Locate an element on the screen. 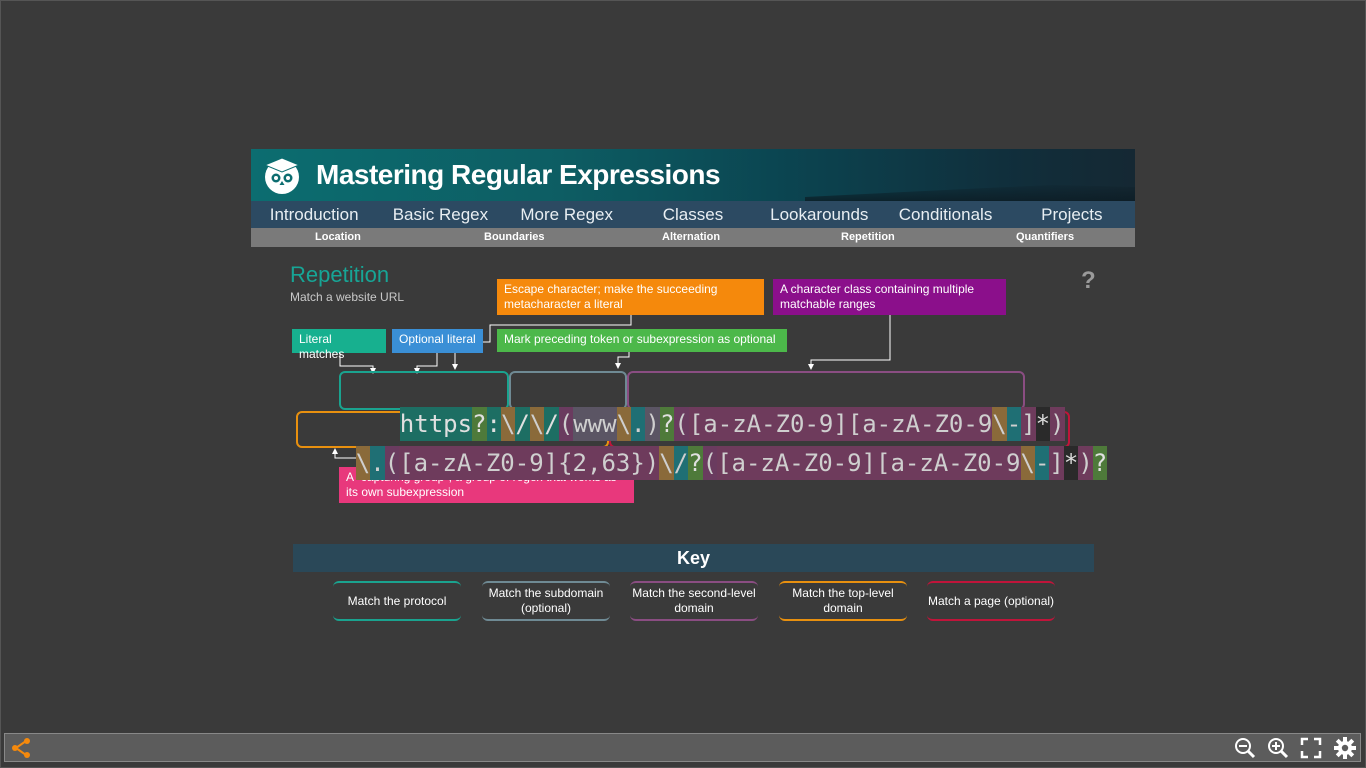 The height and width of the screenshot is (768, 1366). regex-token: . is located at coordinates (377, 463).